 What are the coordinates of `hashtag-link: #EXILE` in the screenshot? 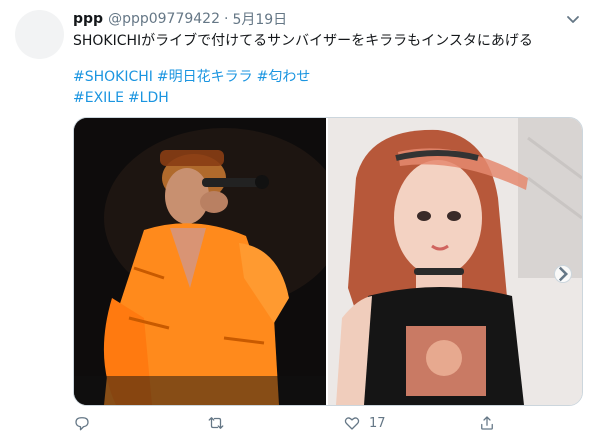 It's located at (98, 98).